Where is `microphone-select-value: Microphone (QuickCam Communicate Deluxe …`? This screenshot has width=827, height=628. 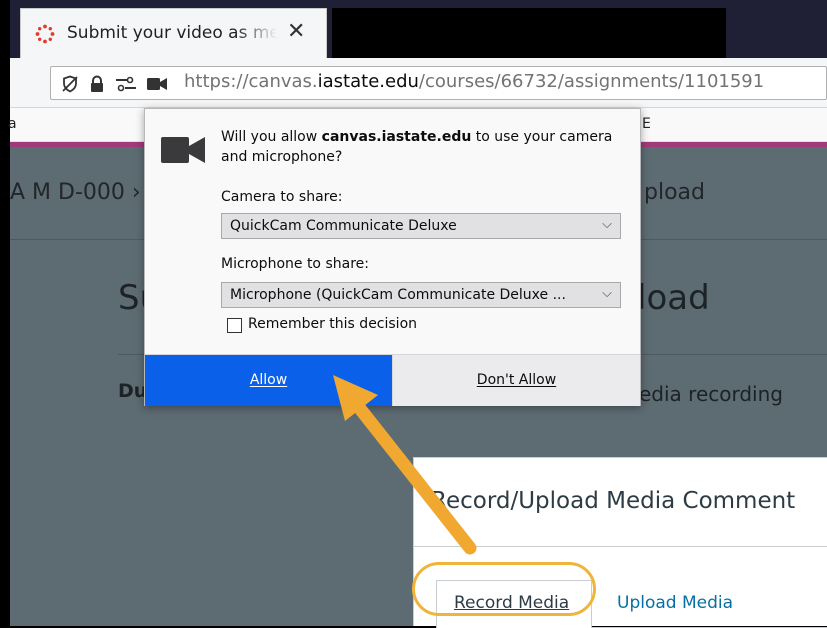
microphone-select-value: Microphone (QuickCam Communicate Deluxe … is located at coordinates (398, 295).